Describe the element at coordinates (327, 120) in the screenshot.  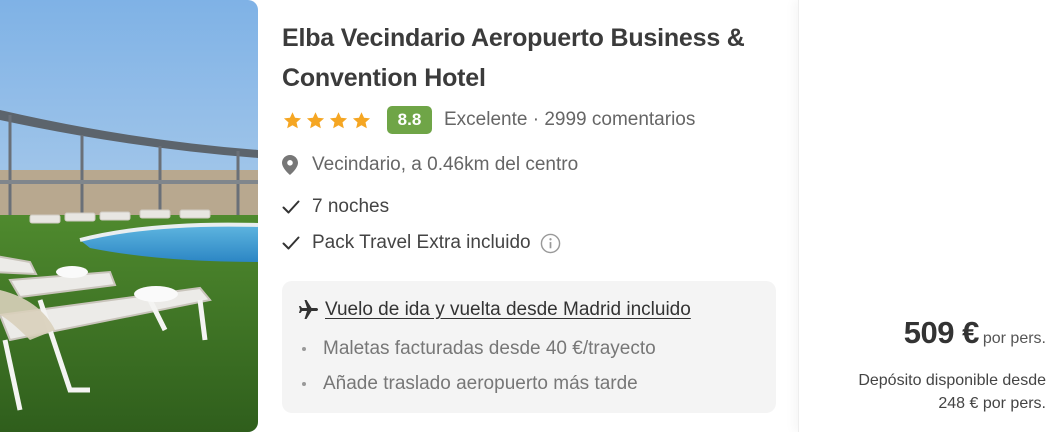
I see `star-rating` at that location.